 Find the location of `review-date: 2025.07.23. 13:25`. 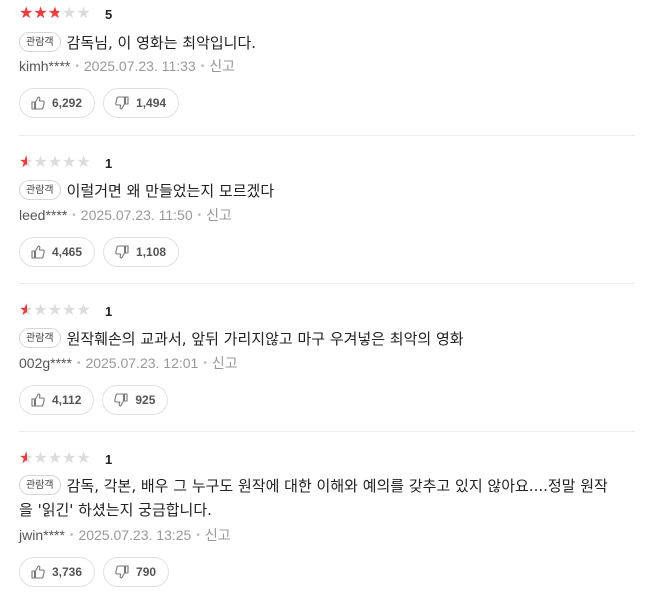

review-date: 2025.07.23. 13:25 is located at coordinates (135, 535).